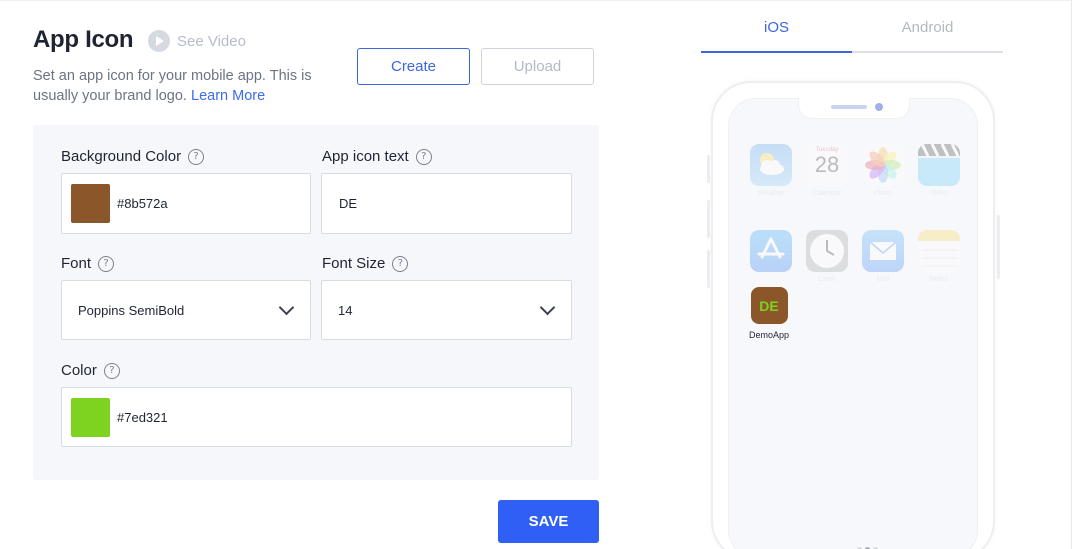 Image resolution: width=1077 pixels, height=549 pixels. I want to click on background-color-swatch, so click(90, 203).